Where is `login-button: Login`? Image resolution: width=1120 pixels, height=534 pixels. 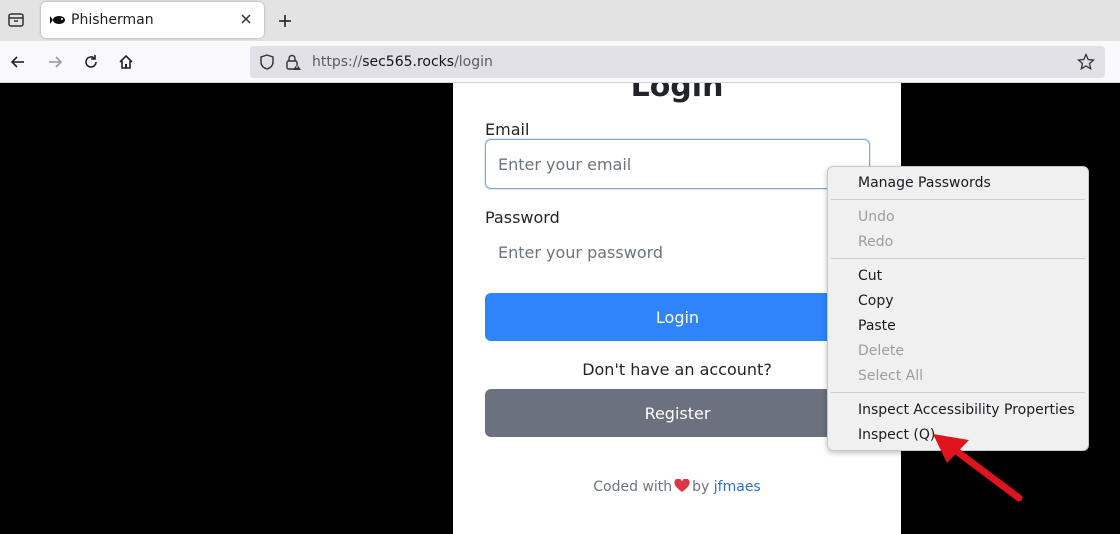 login-button: Login is located at coordinates (677, 317).